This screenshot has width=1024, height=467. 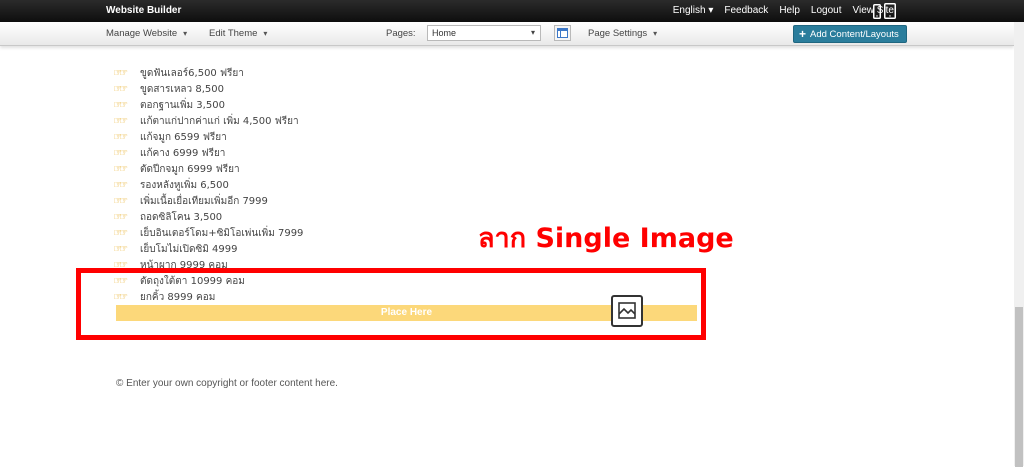 What do you see at coordinates (789, 10) in the screenshot?
I see `help-link: Help` at bounding box center [789, 10].